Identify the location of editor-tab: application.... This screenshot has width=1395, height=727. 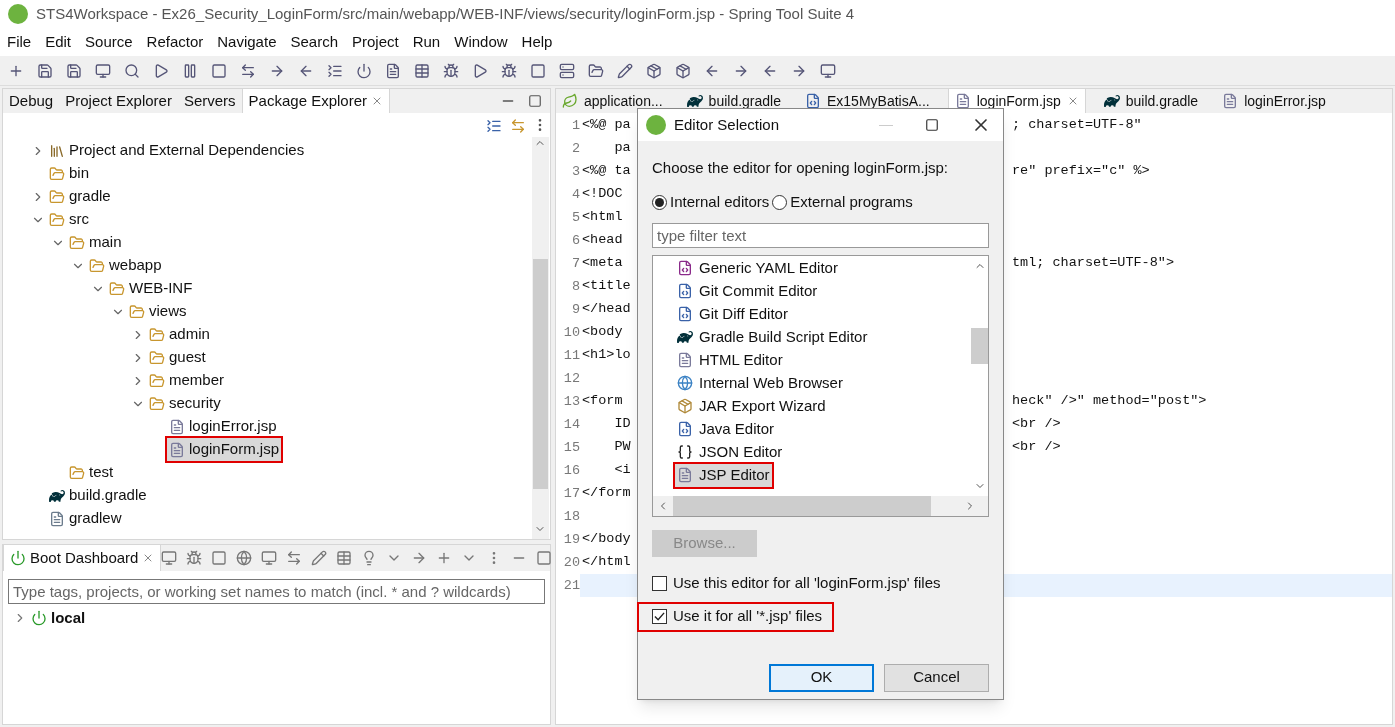
(612, 101).